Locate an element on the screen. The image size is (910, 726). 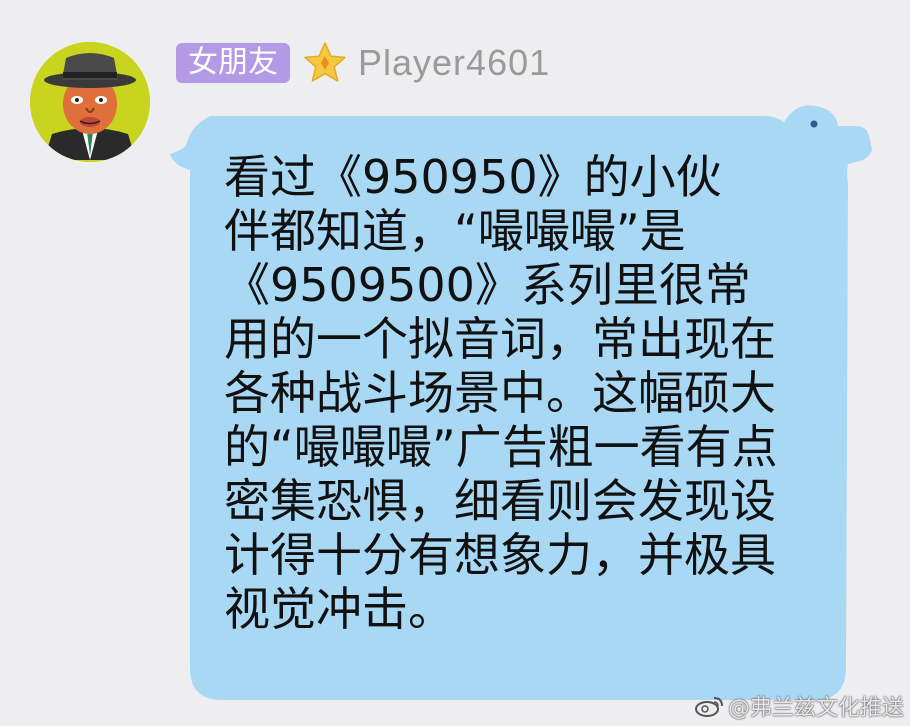
avatar-cartoon-icon is located at coordinates (90, 102).